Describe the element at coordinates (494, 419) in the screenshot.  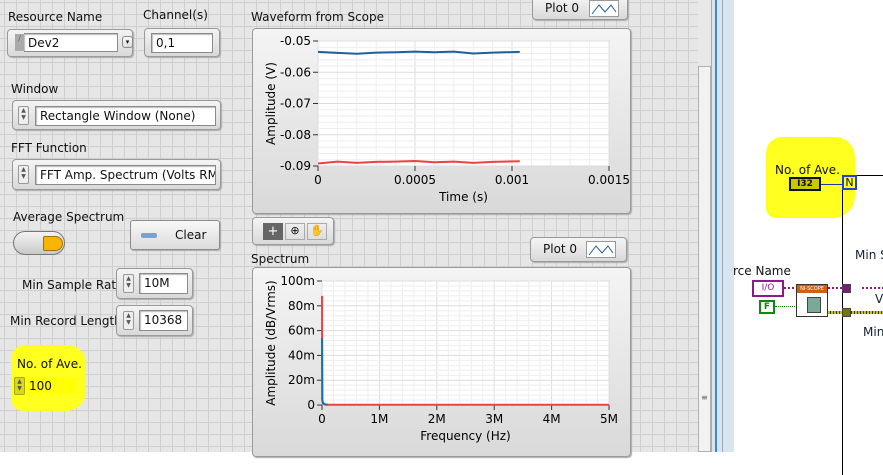
I see `x-tick-label: 3M` at that location.